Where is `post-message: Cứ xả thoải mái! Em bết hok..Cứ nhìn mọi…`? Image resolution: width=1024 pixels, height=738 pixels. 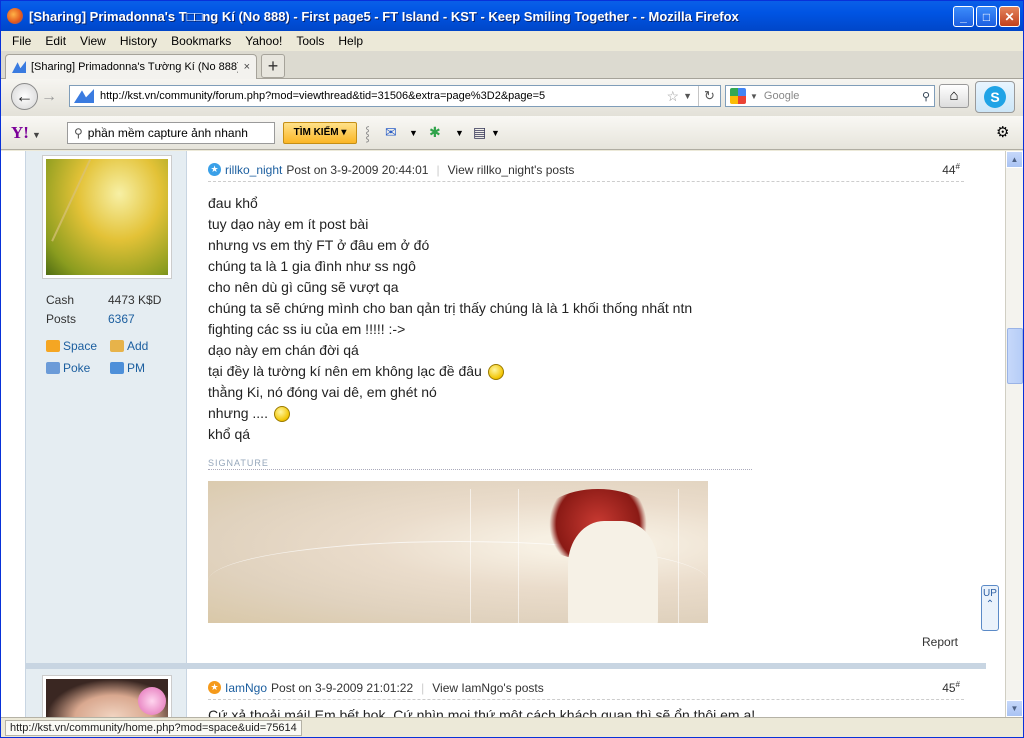
post-message: Cứ xả thoải mái! Em bết hok..Cứ nhìn mọi… is located at coordinates (482, 712).